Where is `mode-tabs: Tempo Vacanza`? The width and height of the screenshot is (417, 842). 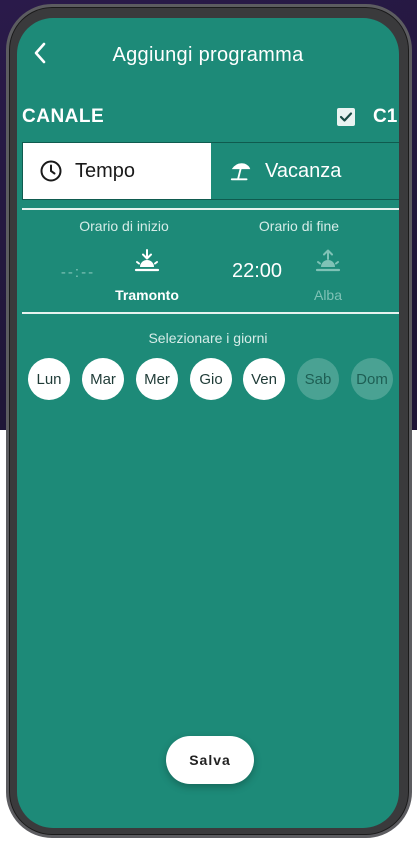
mode-tabs: Tempo Vacanza is located at coordinates (210, 171).